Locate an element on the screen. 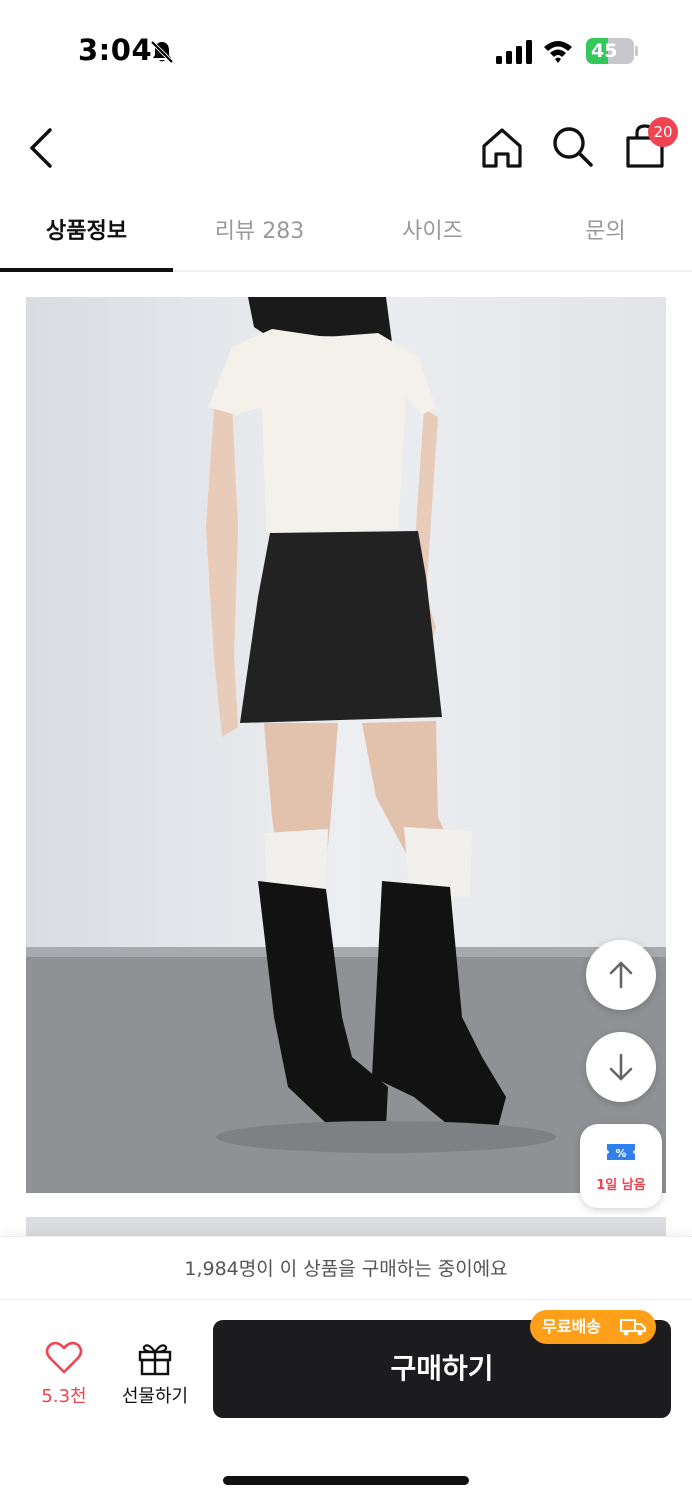 Image resolution: width=692 pixels, height=1500 pixels. scroll-up-button is located at coordinates (621, 975).